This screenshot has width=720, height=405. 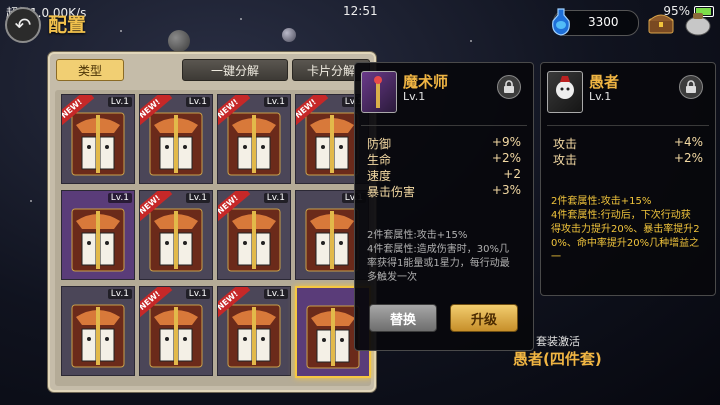 I want to click on currency-value: 3300, so click(x=603, y=22).